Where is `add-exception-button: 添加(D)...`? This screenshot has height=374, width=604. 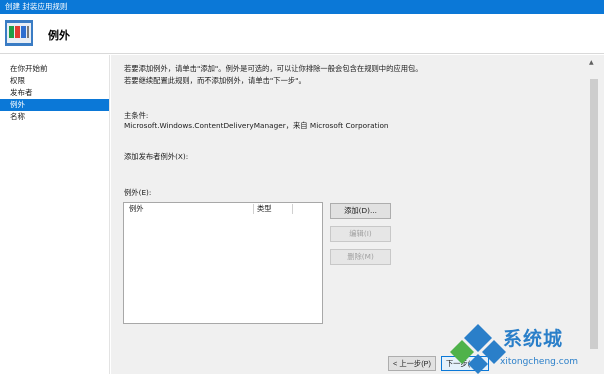 add-exception-button: 添加(D)... is located at coordinates (360, 211).